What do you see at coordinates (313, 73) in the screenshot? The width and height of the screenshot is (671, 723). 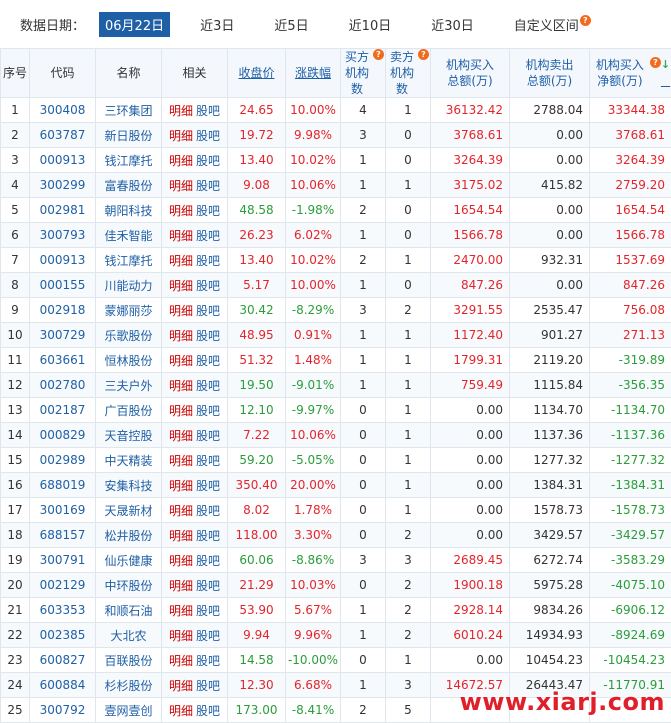 I see `col-header-change-sort: 涨跌幅` at bounding box center [313, 73].